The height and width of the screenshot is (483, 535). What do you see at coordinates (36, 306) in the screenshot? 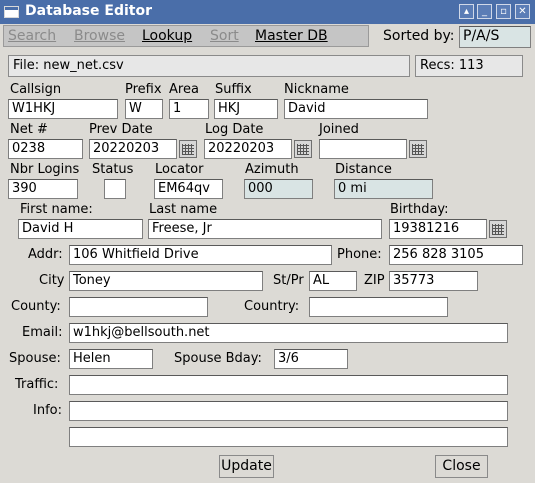
I see `county-label: County:` at bounding box center [36, 306].